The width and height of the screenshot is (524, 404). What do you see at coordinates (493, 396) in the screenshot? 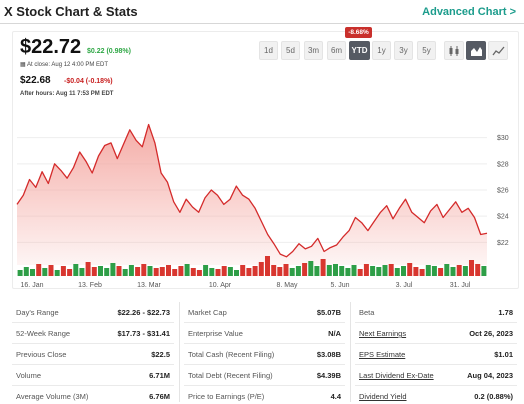
I see `stat-value: 0.2 (0.88%)` at bounding box center [493, 396].